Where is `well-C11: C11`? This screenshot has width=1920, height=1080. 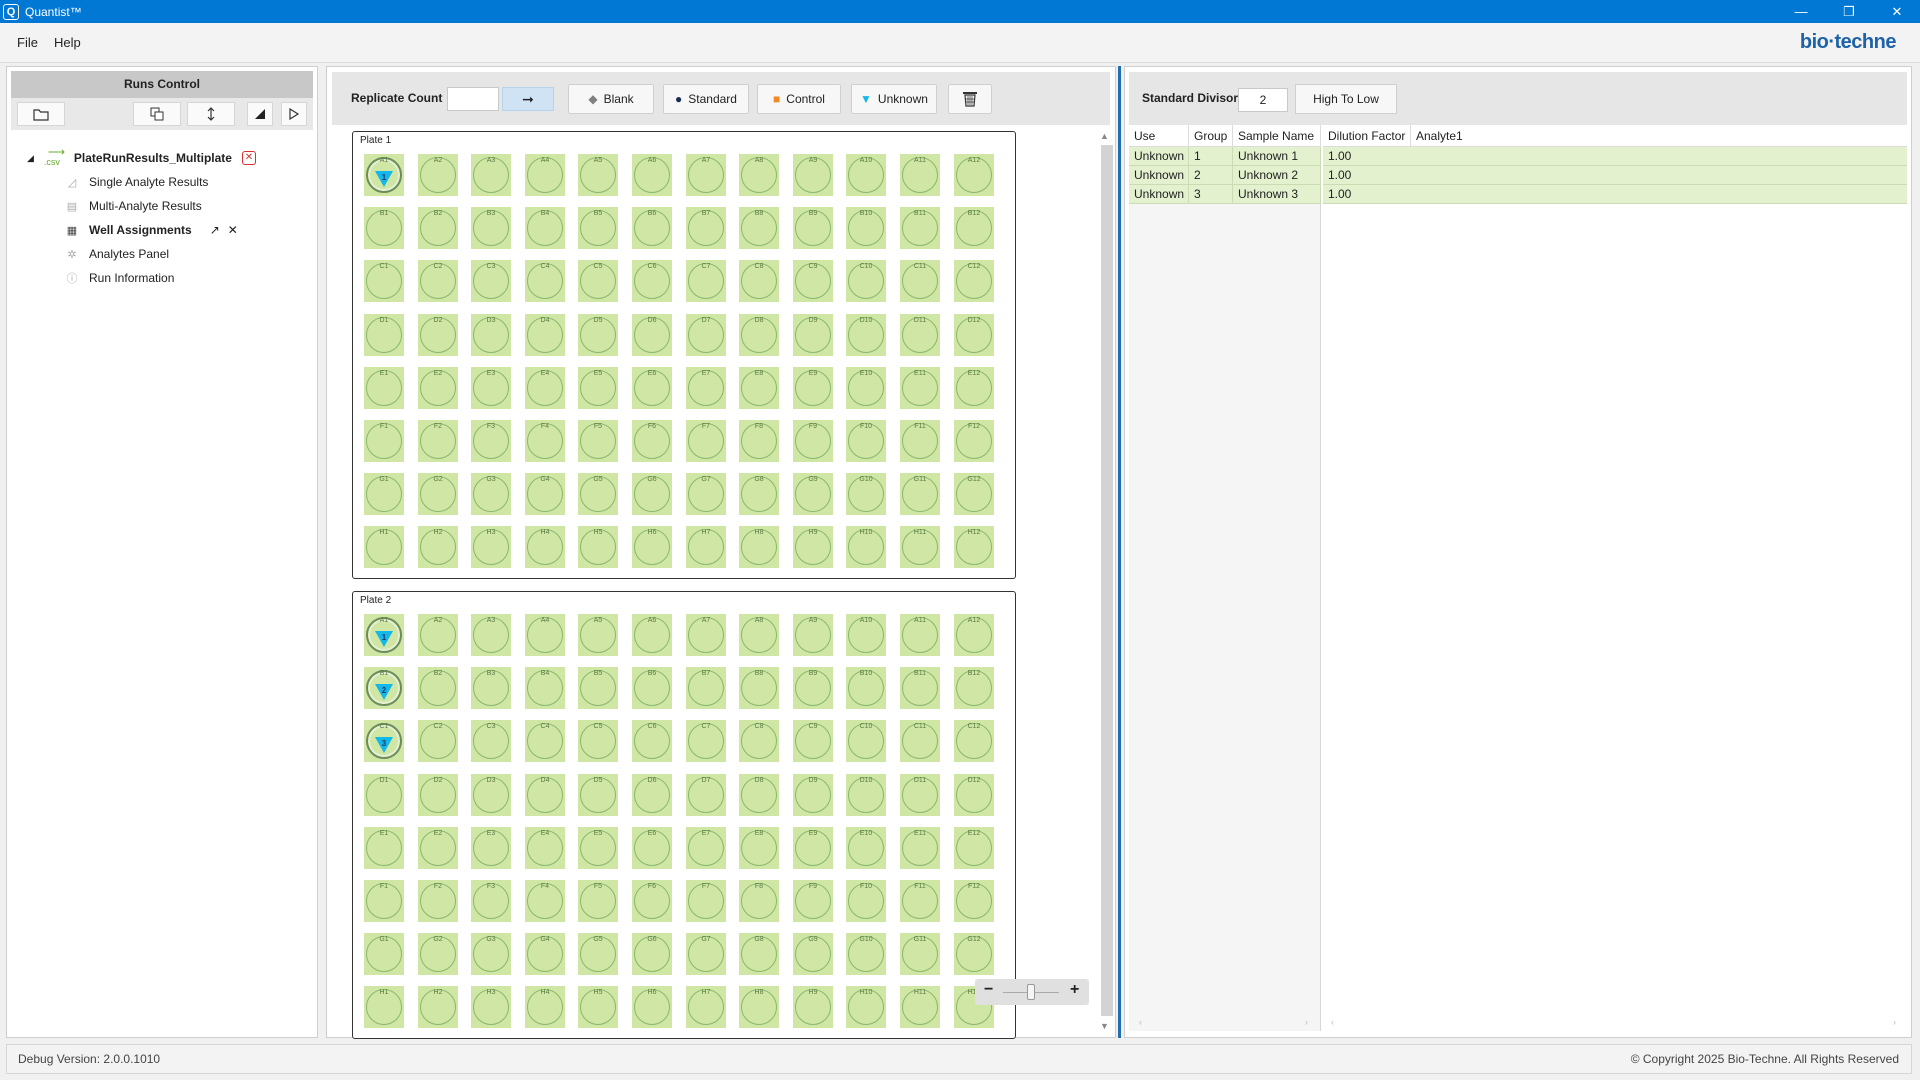 well-C11: C11 is located at coordinates (920, 281).